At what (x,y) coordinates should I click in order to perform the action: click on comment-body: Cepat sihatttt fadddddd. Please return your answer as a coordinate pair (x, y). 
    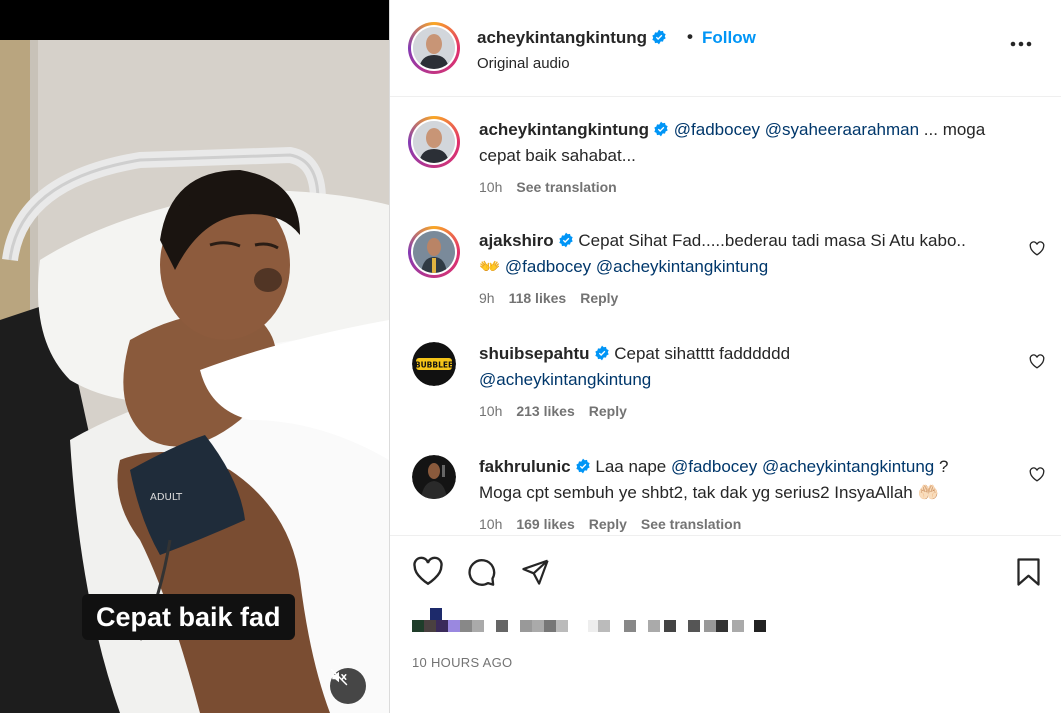
    Looking at the image, I should click on (702, 353).